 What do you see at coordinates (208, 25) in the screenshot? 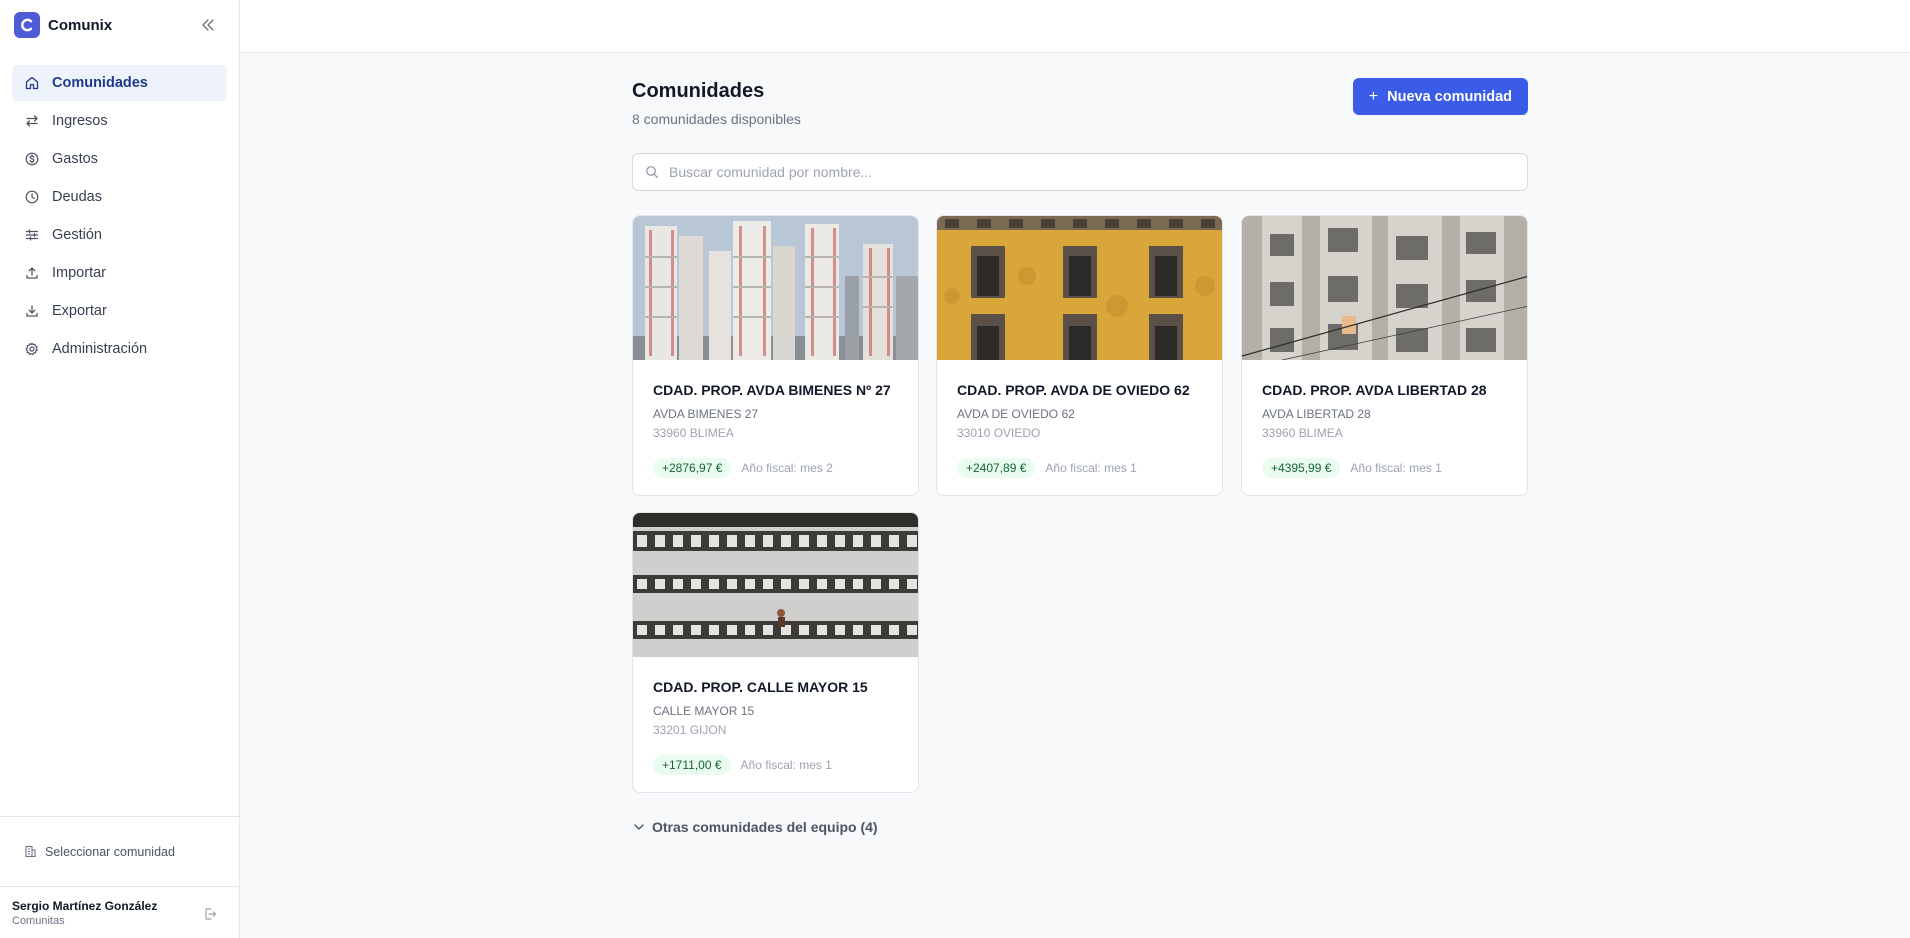
I see `collapse-sidebar-icon` at bounding box center [208, 25].